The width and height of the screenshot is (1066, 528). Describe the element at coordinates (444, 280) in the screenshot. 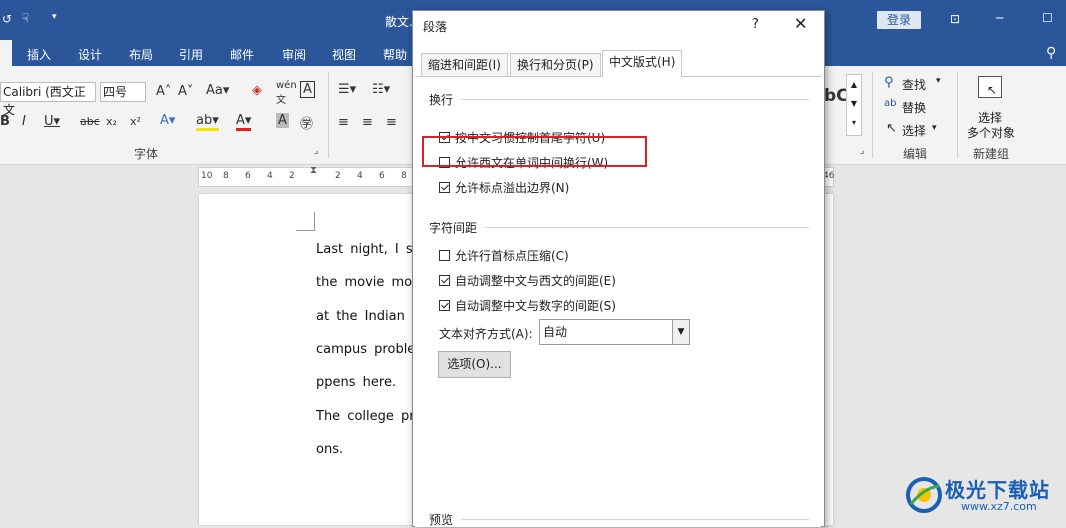

I see `checkbox-auto-space-asian-latin` at that location.